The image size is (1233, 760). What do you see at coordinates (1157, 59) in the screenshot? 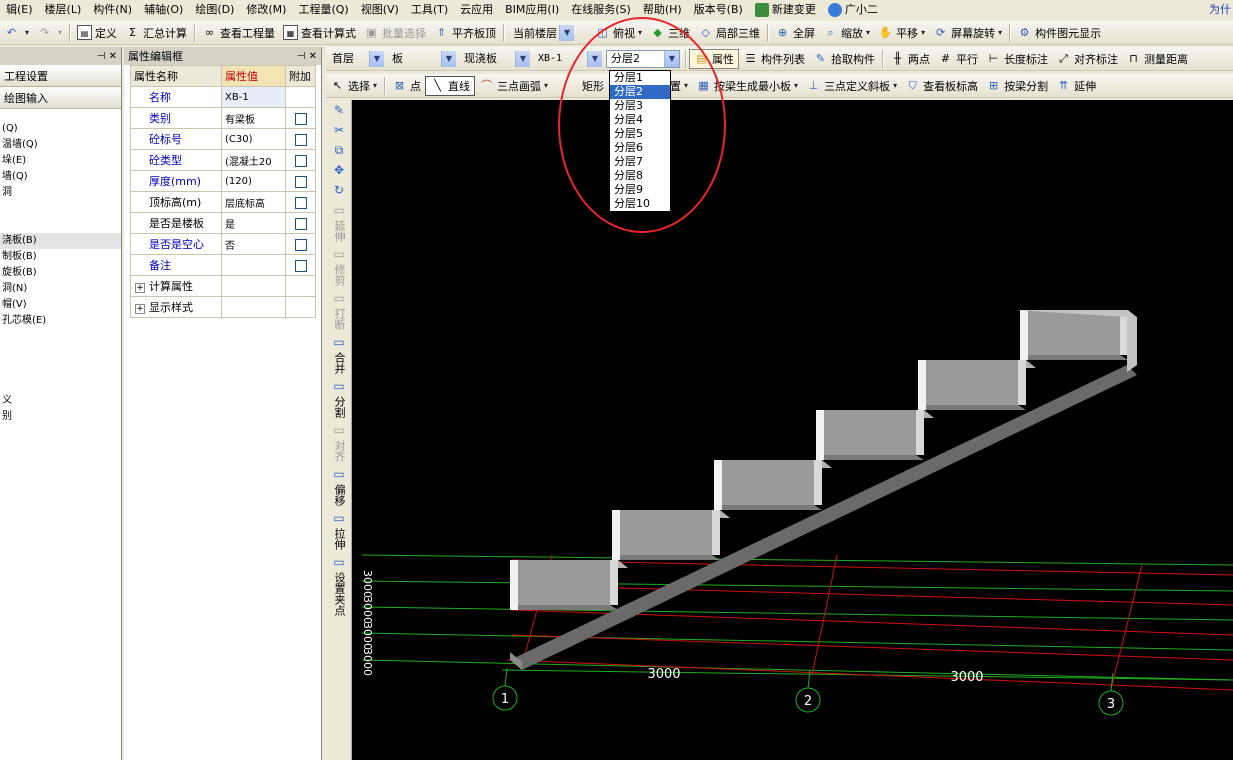
I see `measure-distance-button: ⊓ 测量距离` at bounding box center [1157, 59].